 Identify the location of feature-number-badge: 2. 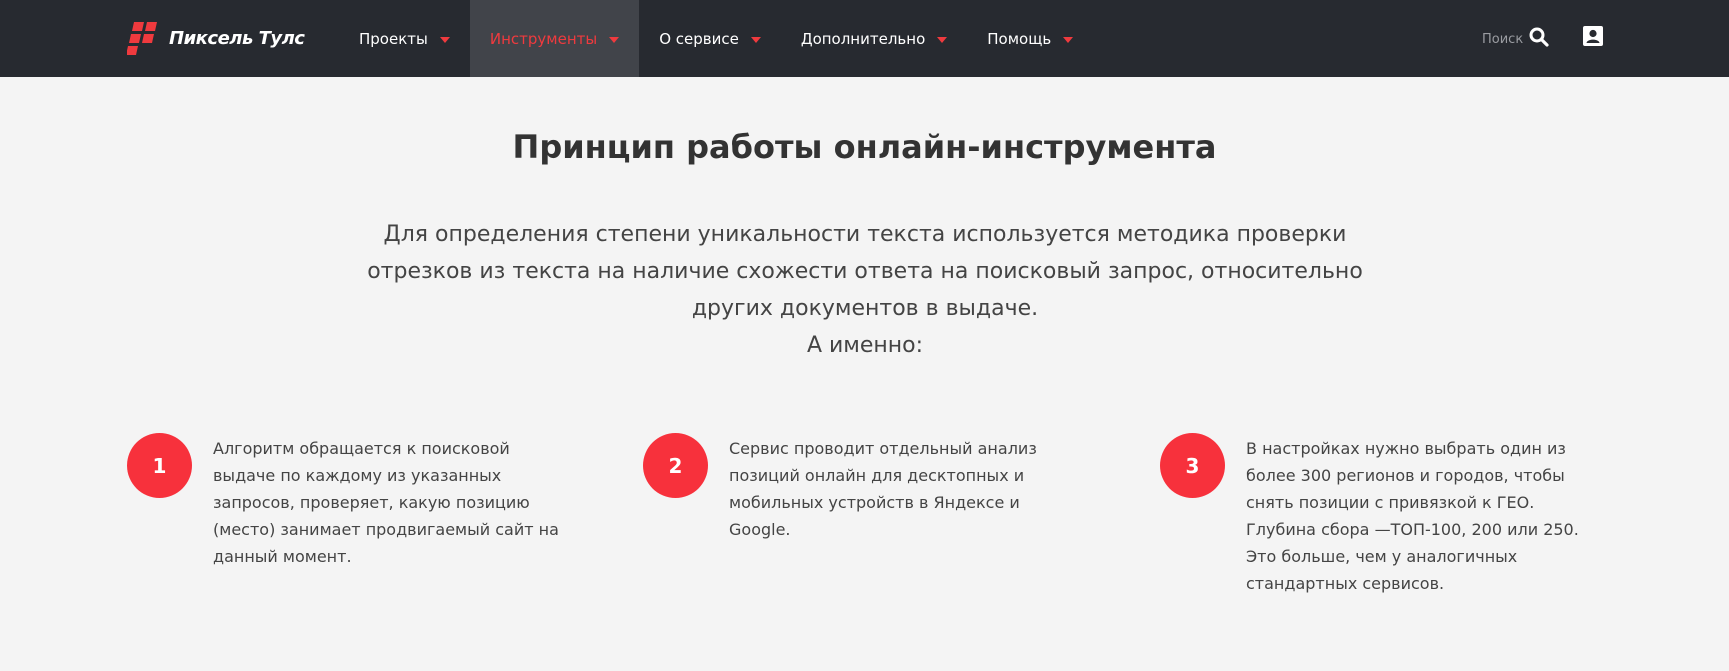
(675, 465).